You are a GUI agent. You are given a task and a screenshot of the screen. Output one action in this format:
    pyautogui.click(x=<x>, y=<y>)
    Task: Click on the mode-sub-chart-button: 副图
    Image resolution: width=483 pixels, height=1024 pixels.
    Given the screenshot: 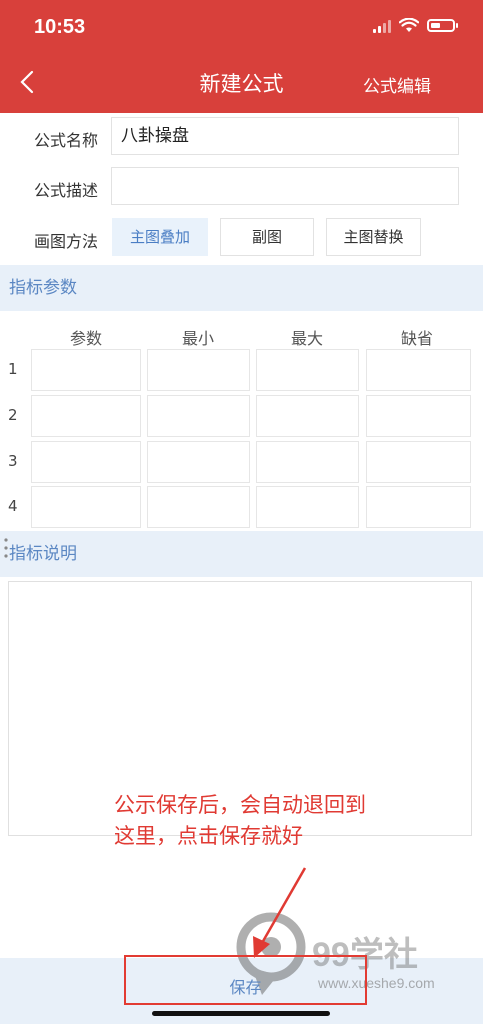 What is the action you would take?
    pyautogui.click(x=267, y=237)
    